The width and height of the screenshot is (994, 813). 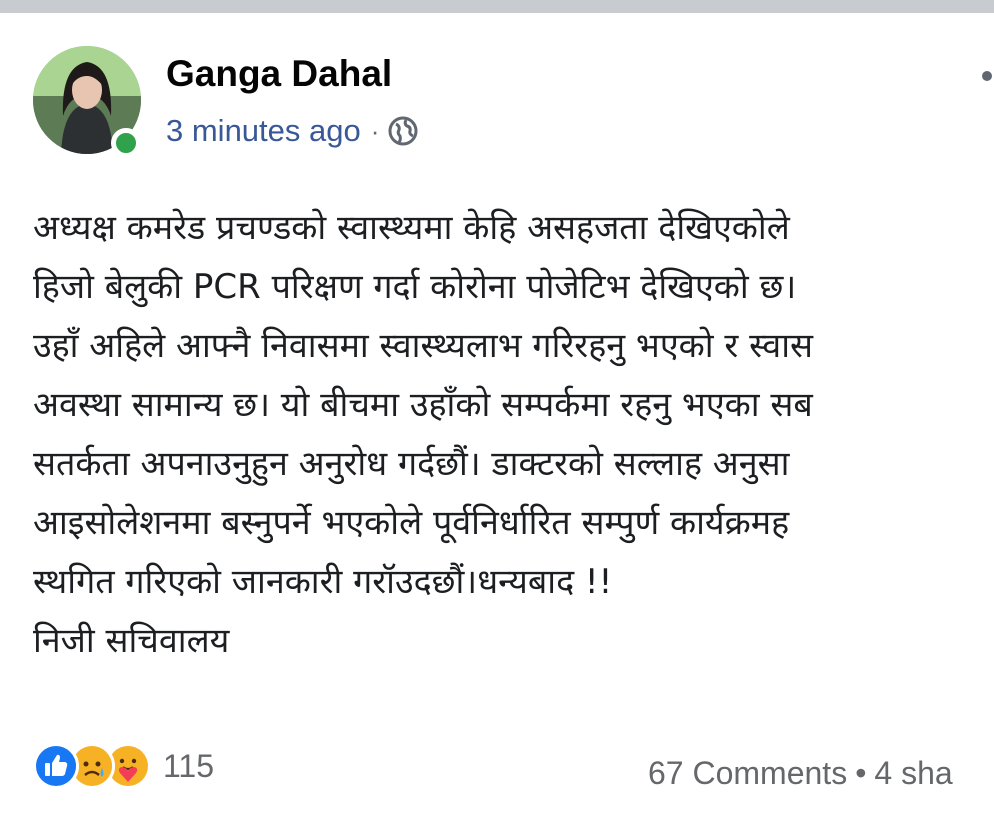 I want to click on engagement-summary: 67 Comments • 4 sha, so click(x=800, y=773).